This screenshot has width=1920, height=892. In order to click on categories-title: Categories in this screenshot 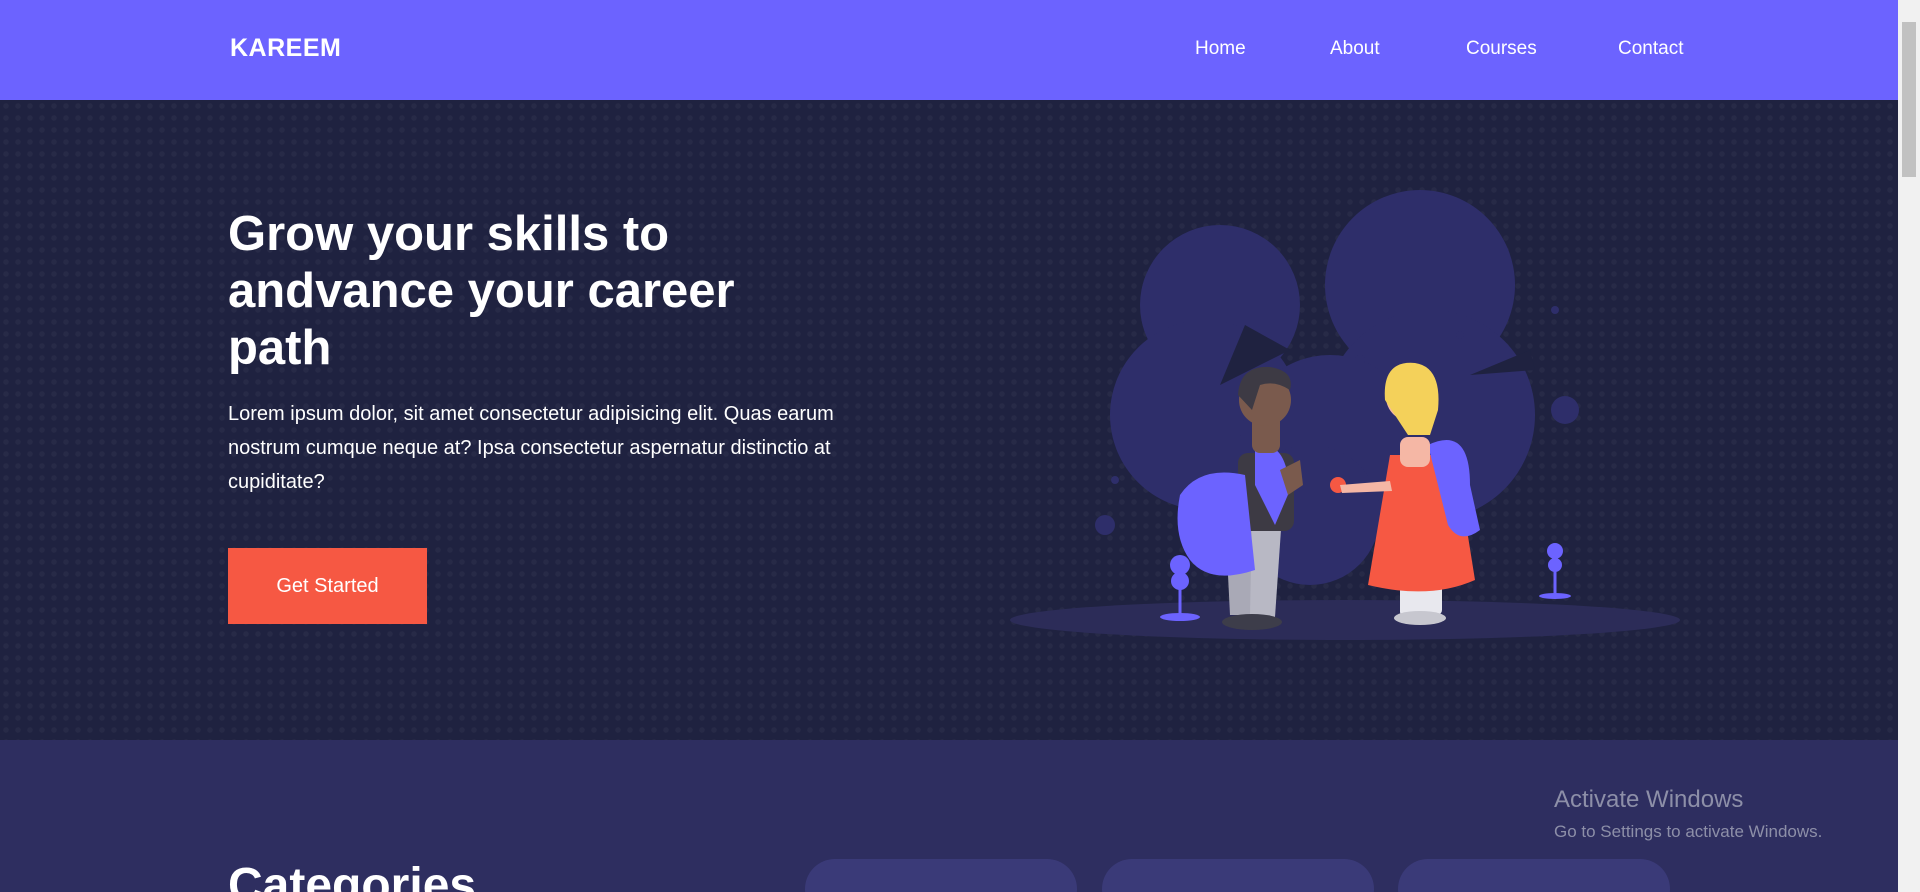, I will do `click(352, 875)`.